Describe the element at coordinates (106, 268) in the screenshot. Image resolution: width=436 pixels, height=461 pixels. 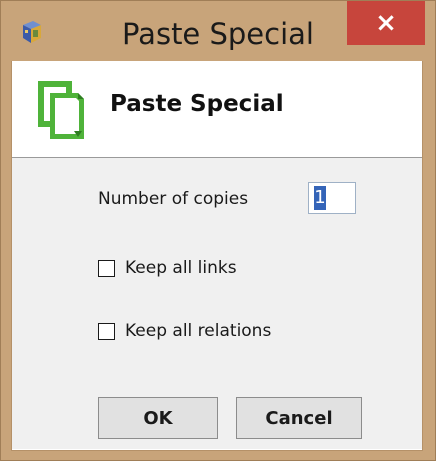
I see `keep-links-checkbox` at that location.